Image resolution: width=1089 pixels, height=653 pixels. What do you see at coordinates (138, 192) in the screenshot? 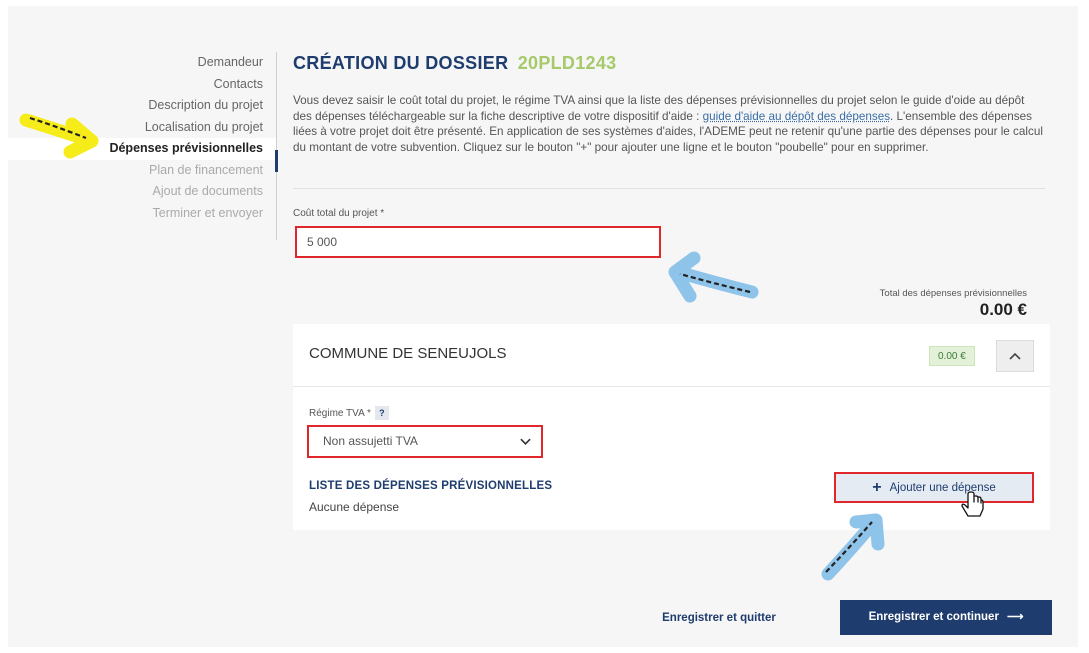
I see `sidebar-item-documents: Ajout de documents` at bounding box center [138, 192].